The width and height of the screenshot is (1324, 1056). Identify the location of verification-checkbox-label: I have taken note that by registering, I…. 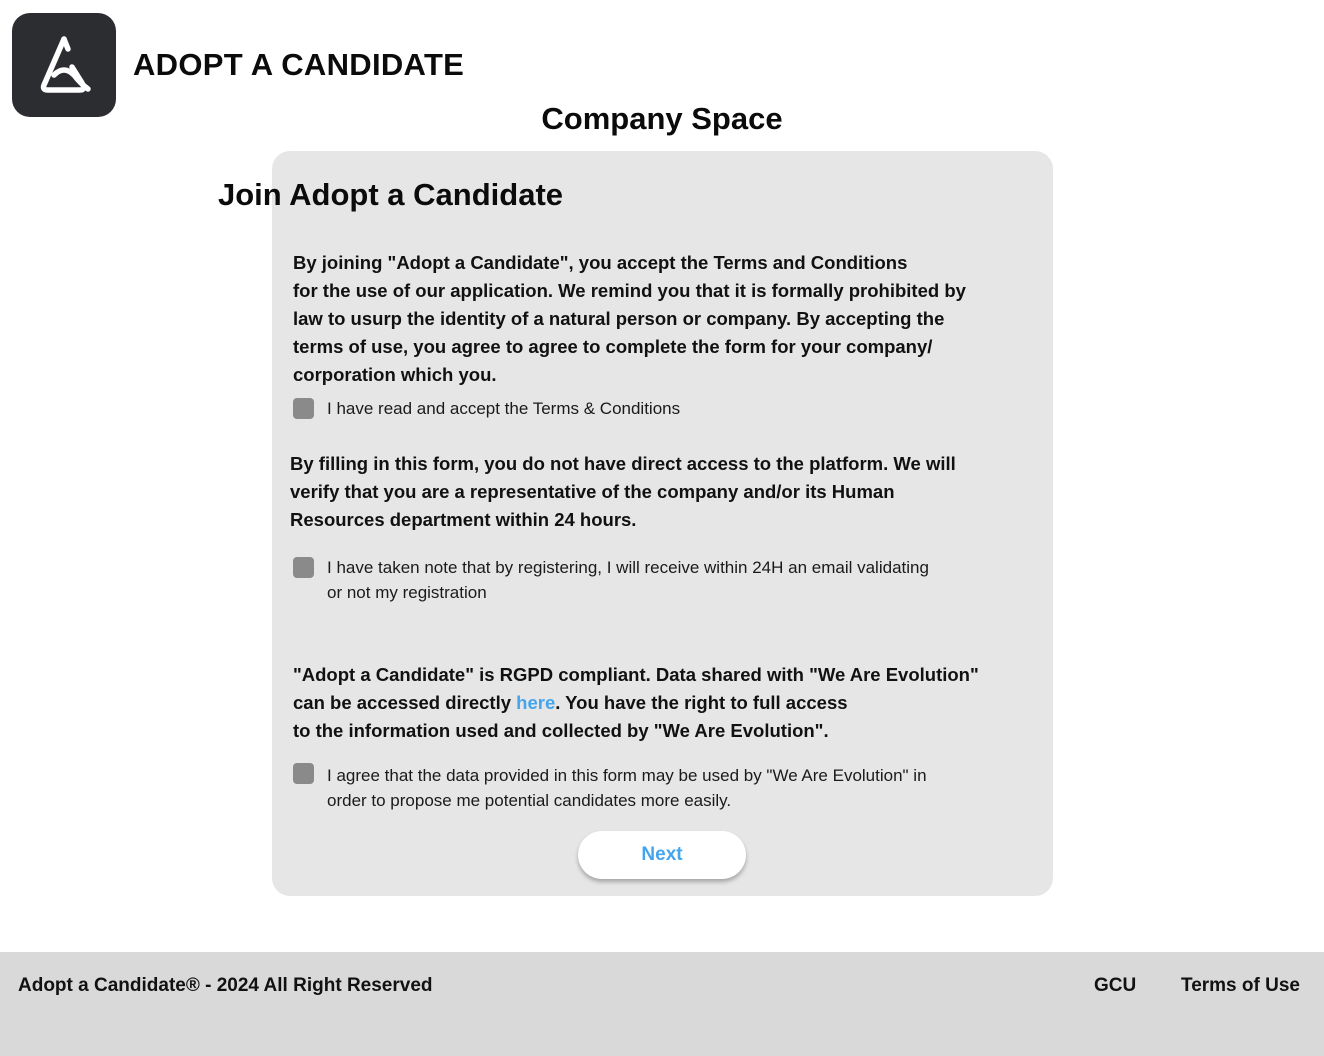
(628, 580).